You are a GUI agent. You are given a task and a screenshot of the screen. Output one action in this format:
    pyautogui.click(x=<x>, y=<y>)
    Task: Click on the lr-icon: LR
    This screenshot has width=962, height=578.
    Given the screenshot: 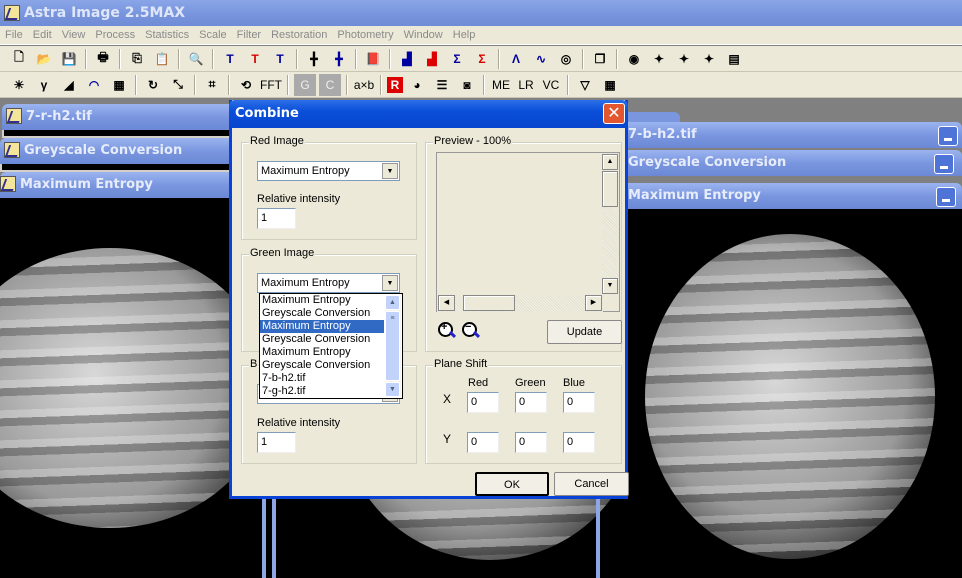 What is the action you would take?
    pyautogui.click(x=526, y=85)
    